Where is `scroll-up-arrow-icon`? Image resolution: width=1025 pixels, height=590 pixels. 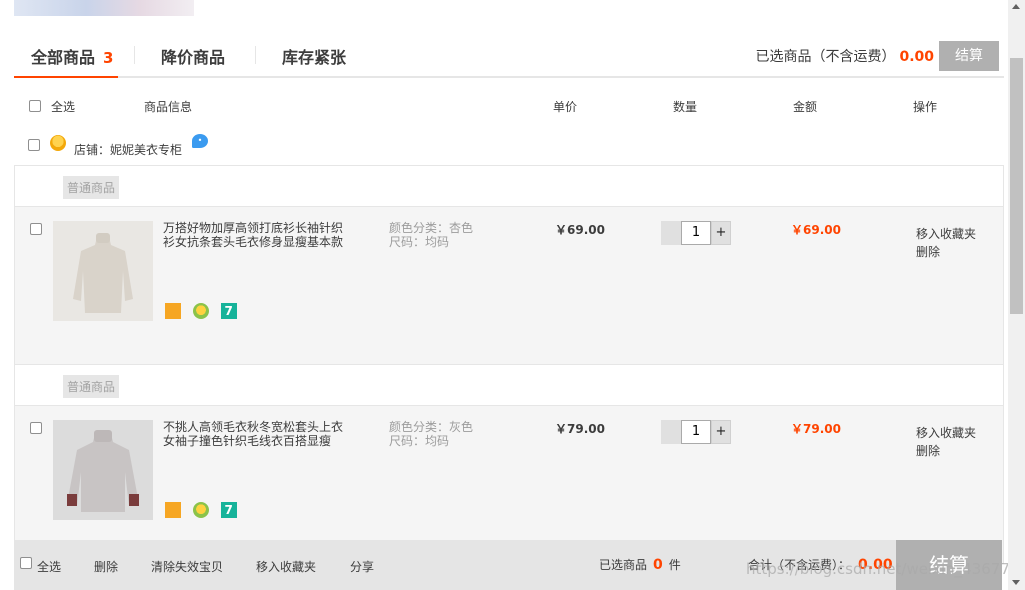 scroll-up-arrow-icon is located at coordinates (1016, 6).